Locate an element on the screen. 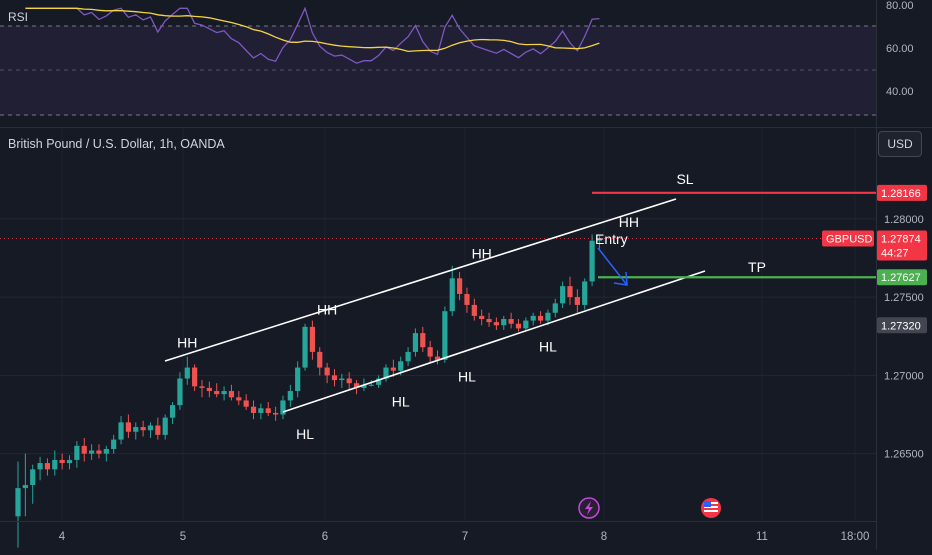 This screenshot has width=932, height=555. rsi-tick-80: 80.00 is located at coordinates (900, 6).